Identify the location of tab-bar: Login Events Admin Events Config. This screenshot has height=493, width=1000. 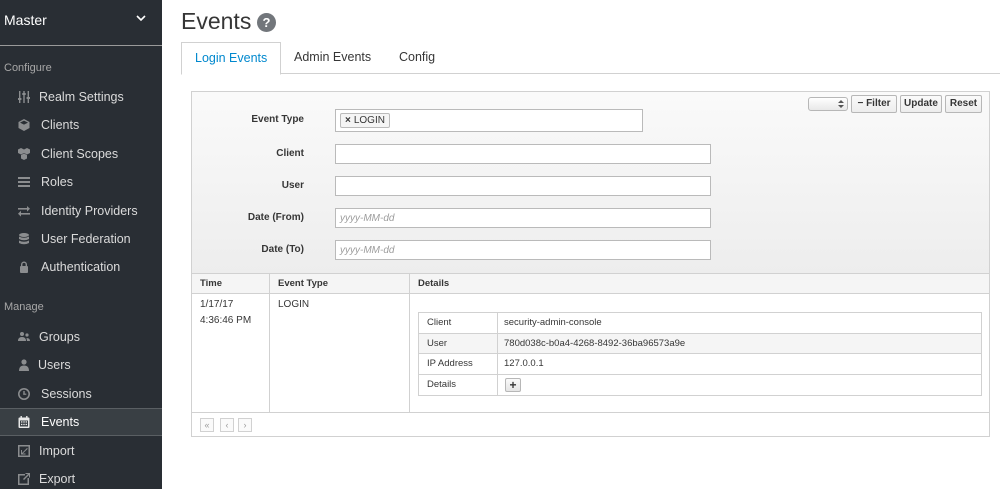
(590, 58).